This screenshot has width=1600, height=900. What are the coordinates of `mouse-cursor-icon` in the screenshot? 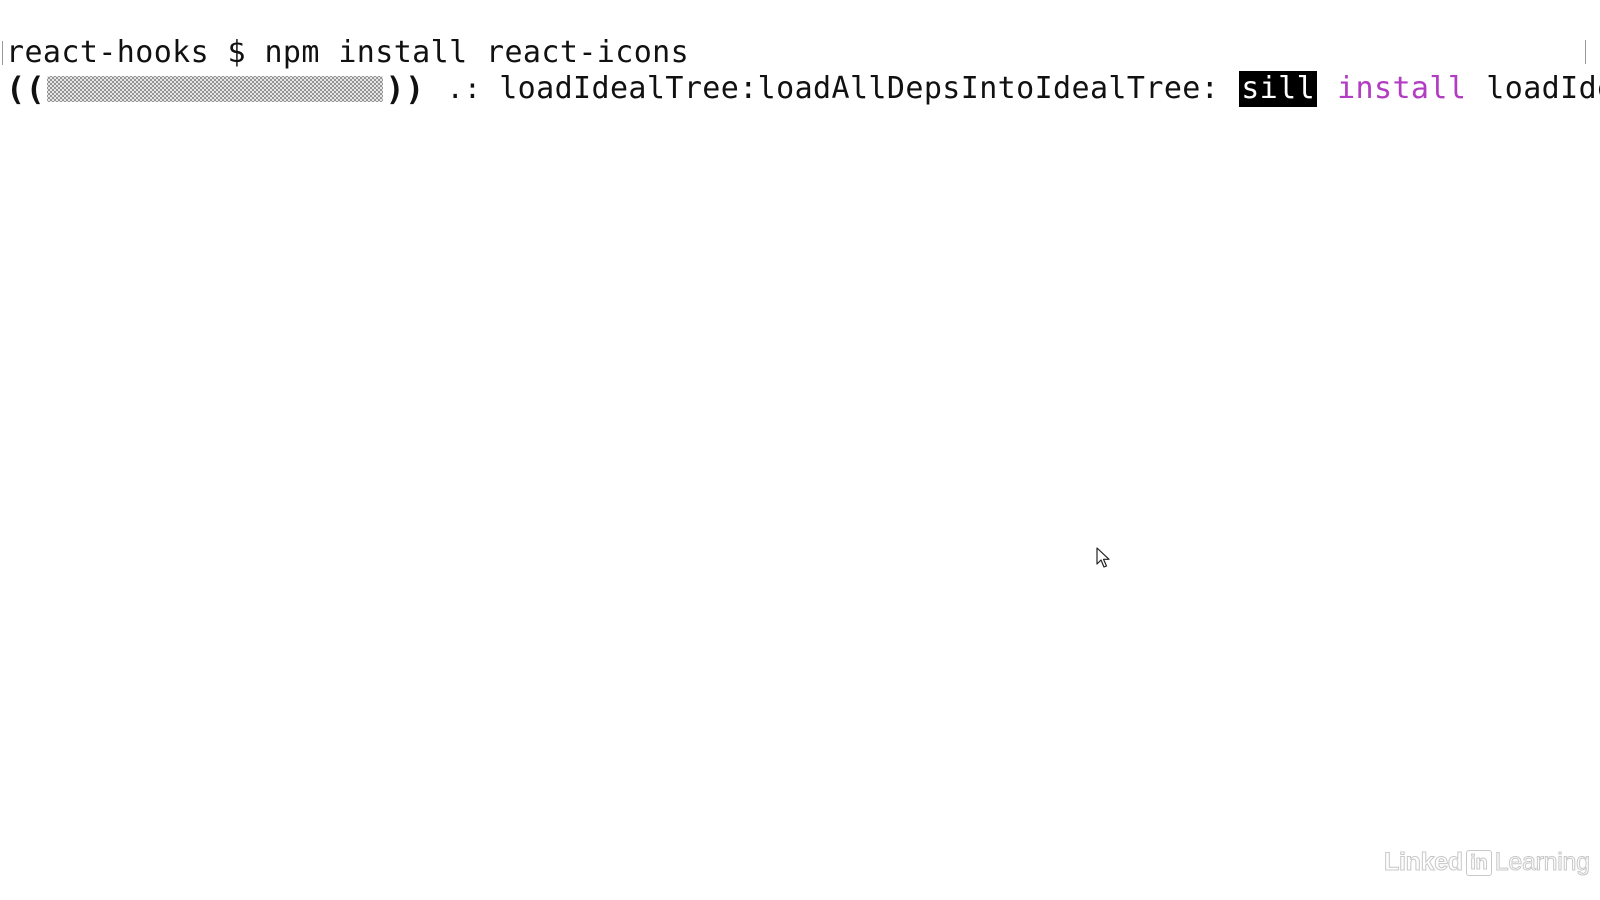 It's located at (1103, 557).